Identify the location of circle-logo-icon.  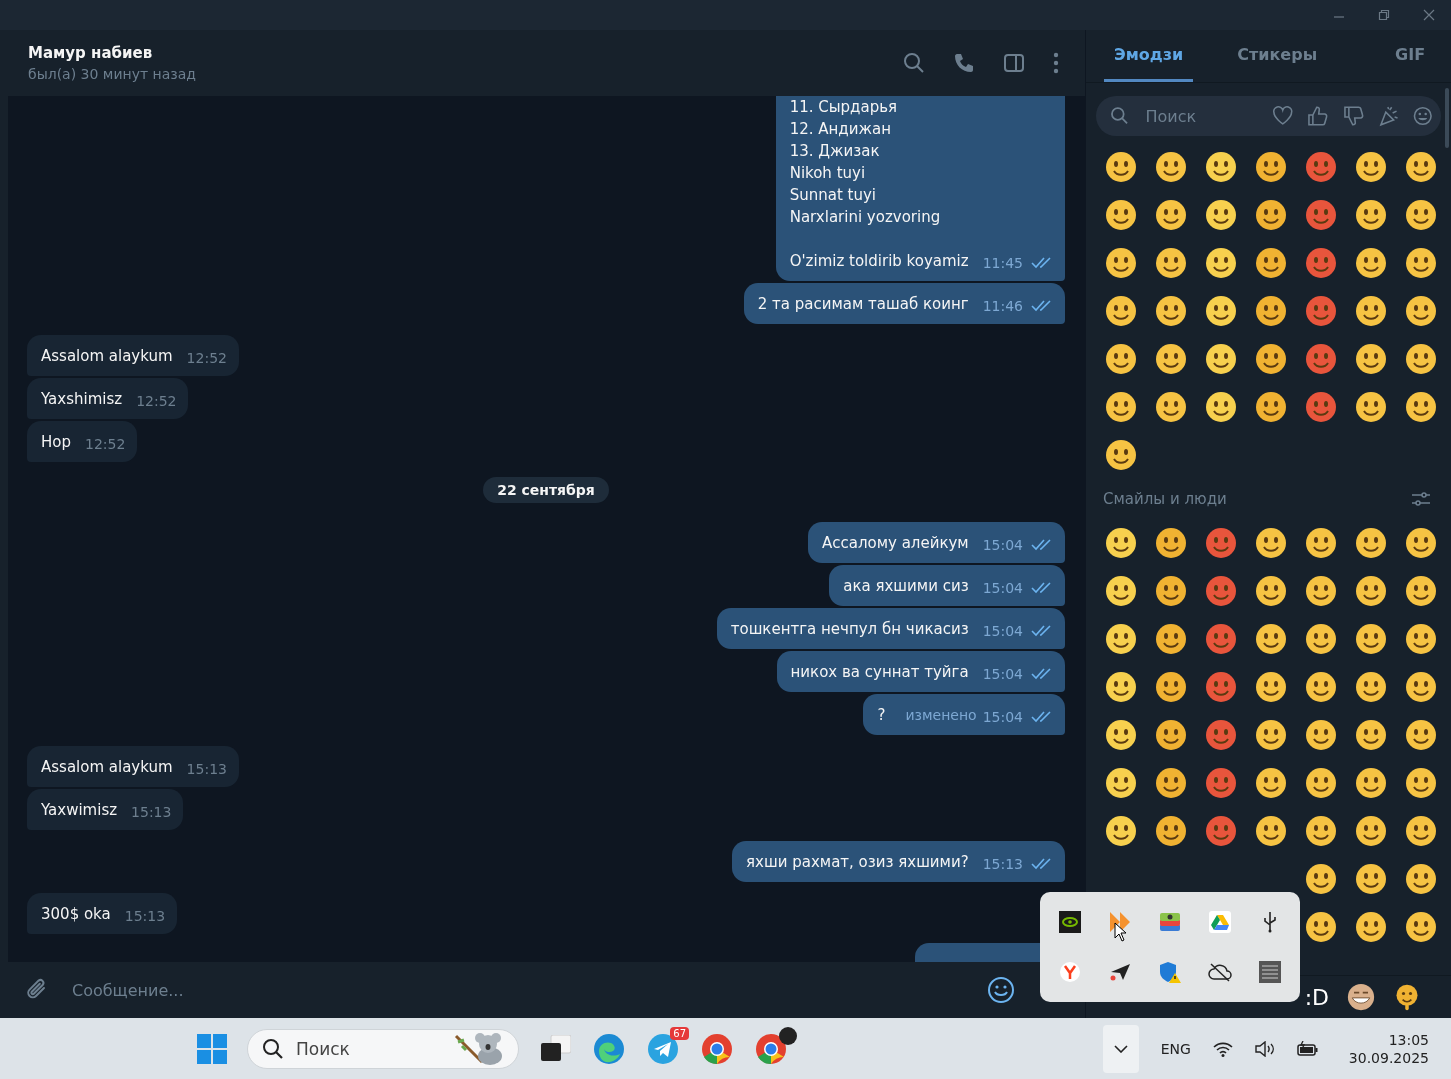
(771, 1048).